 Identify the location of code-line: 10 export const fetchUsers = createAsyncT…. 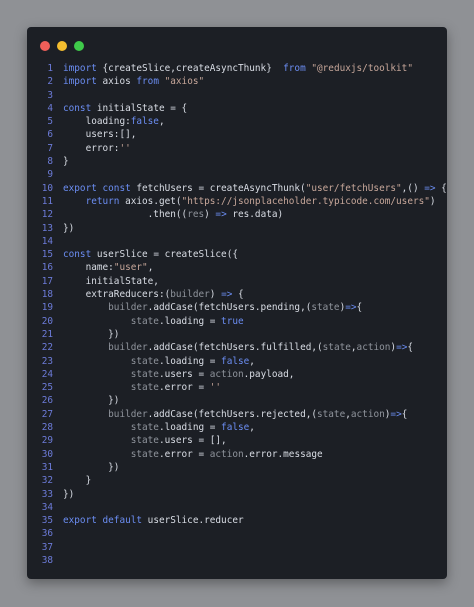
(237, 188).